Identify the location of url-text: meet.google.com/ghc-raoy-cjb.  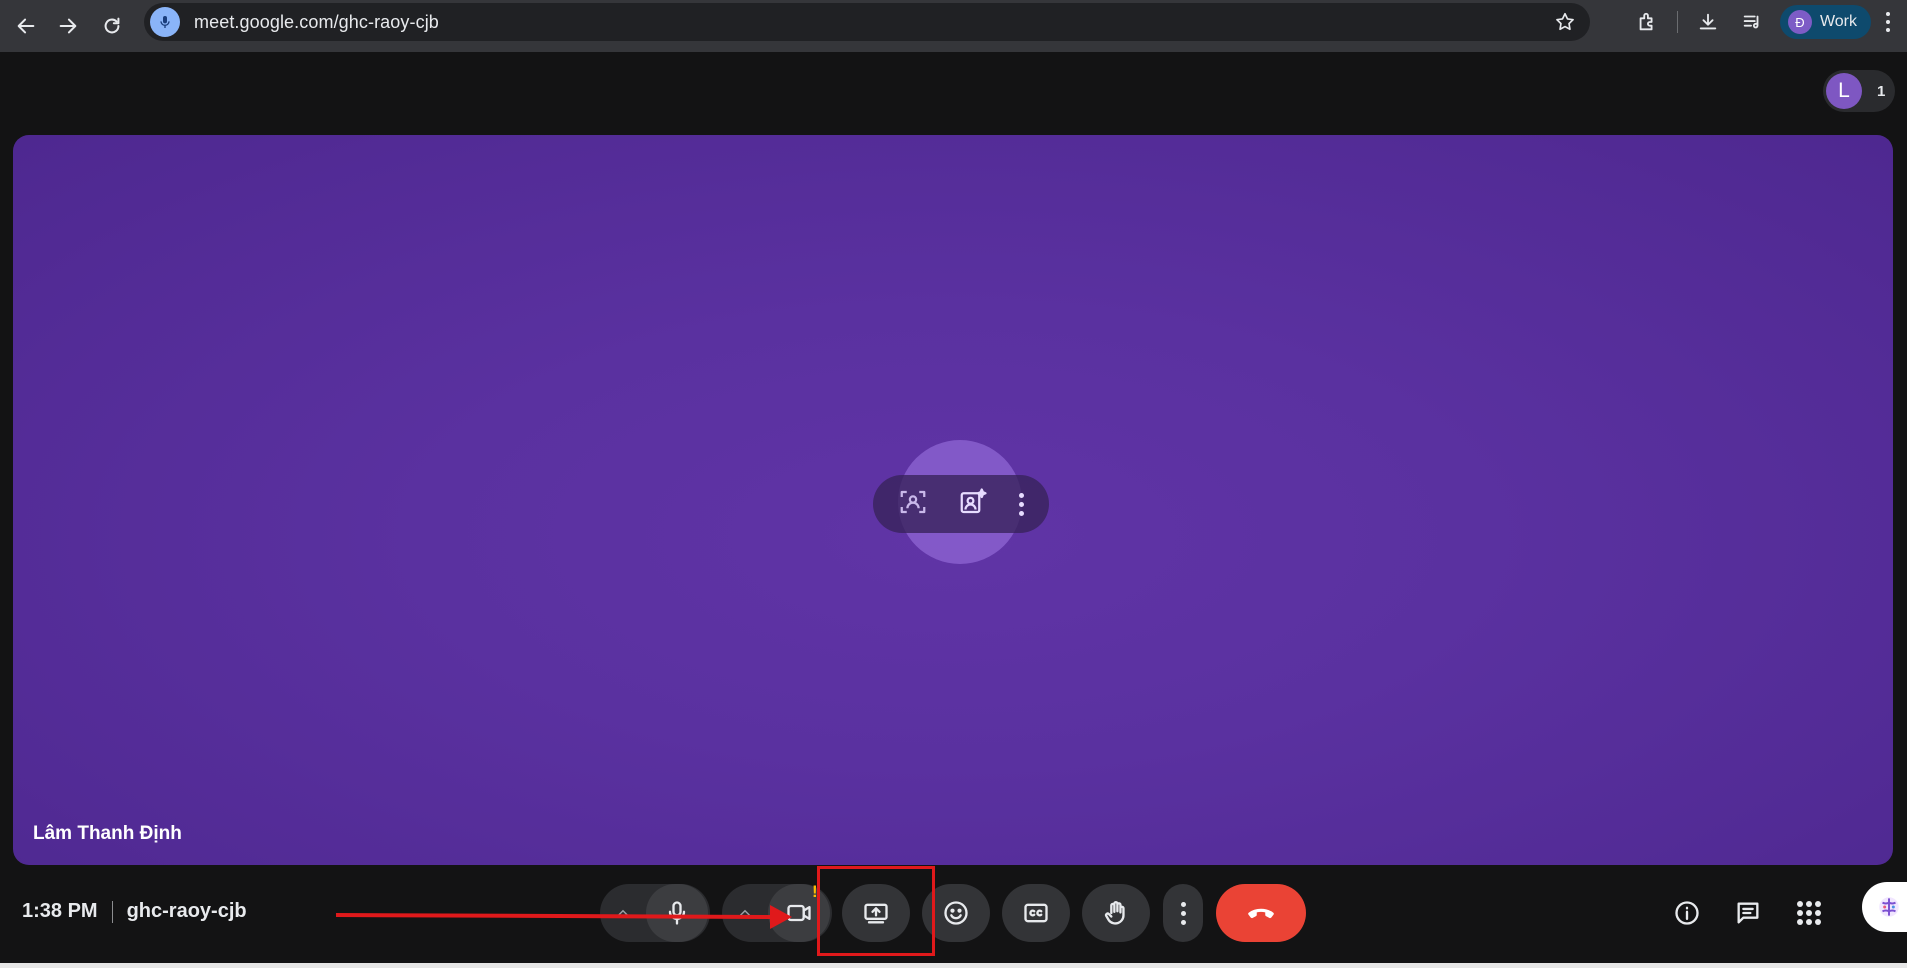
(316, 22).